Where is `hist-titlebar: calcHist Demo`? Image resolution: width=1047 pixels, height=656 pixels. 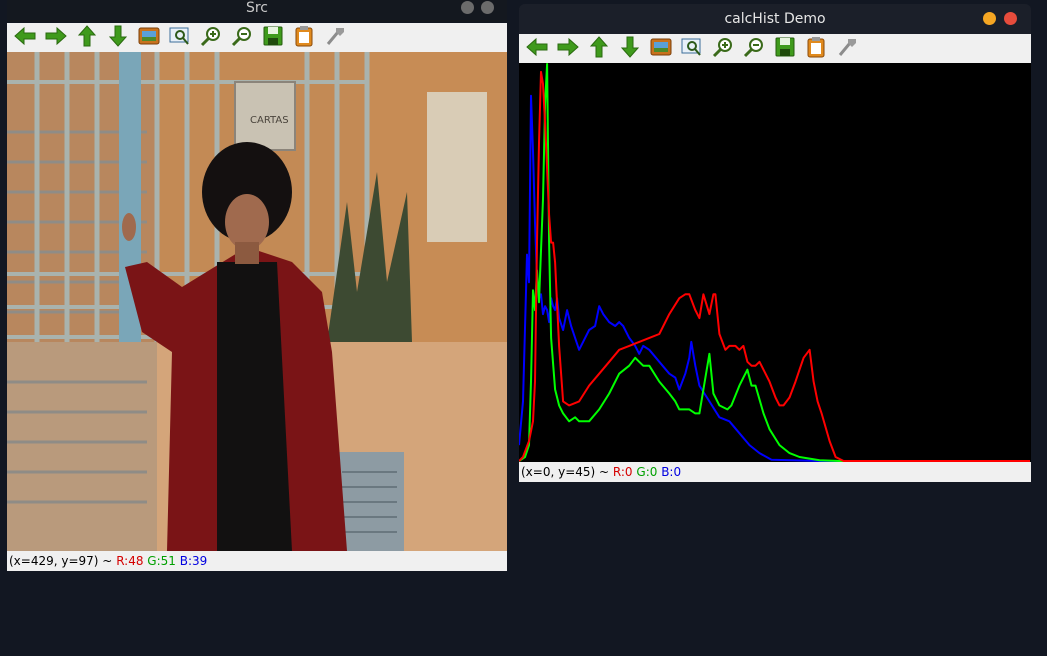 hist-titlebar: calcHist Demo is located at coordinates (775, 19).